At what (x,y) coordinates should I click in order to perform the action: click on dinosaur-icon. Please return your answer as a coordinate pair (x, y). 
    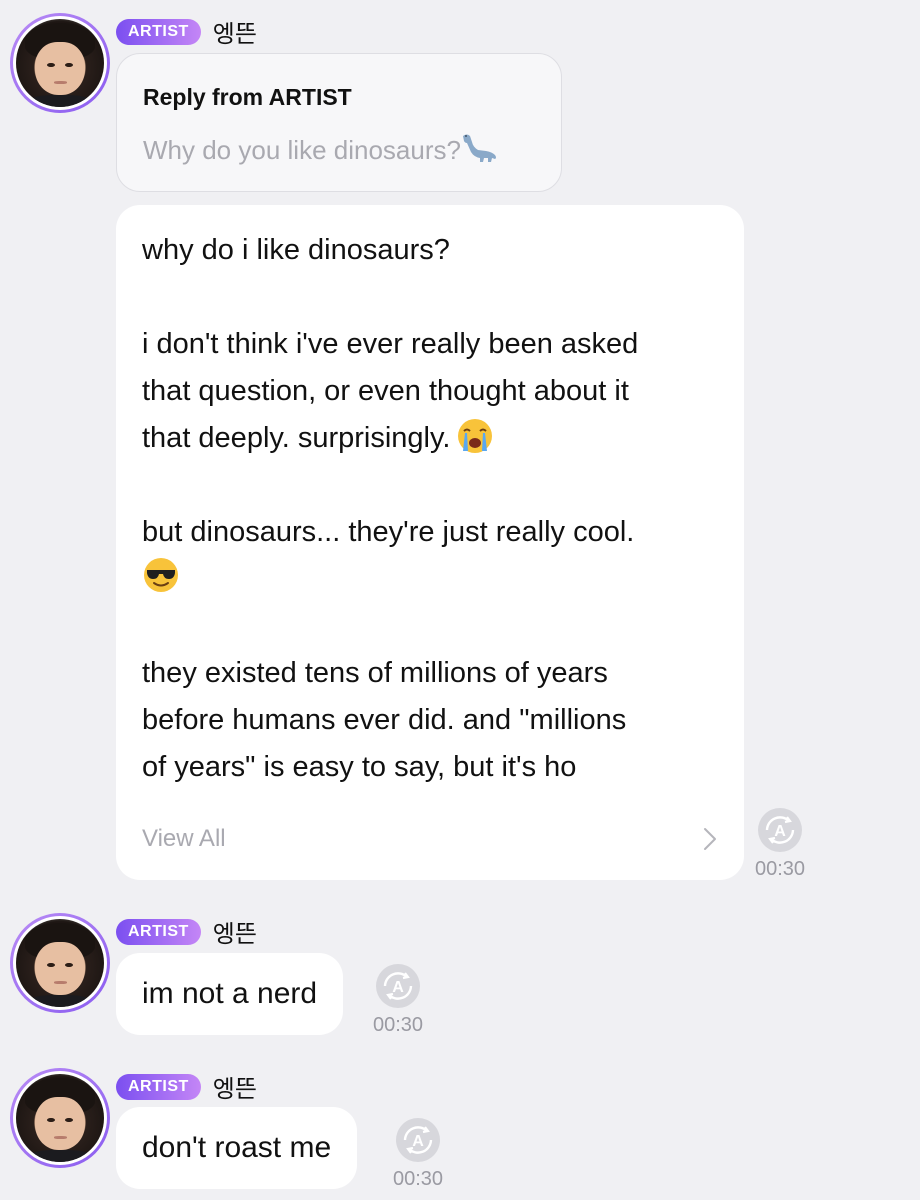
    Looking at the image, I should click on (479, 148).